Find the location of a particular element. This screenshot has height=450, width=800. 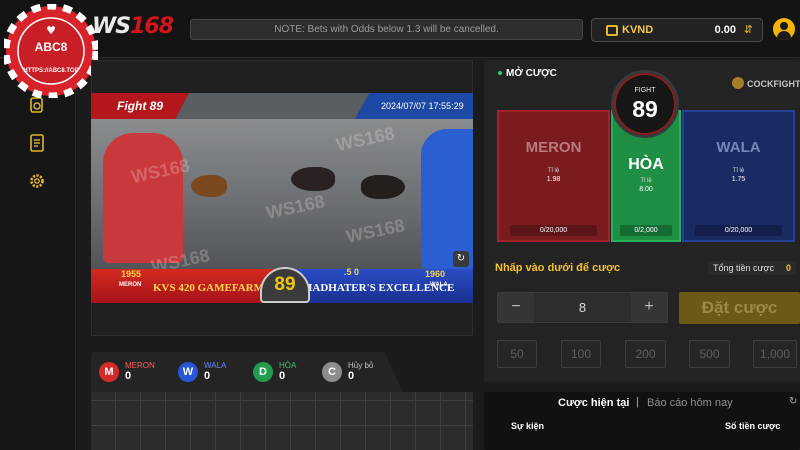

increase-amount-button: + is located at coordinates (649, 307).